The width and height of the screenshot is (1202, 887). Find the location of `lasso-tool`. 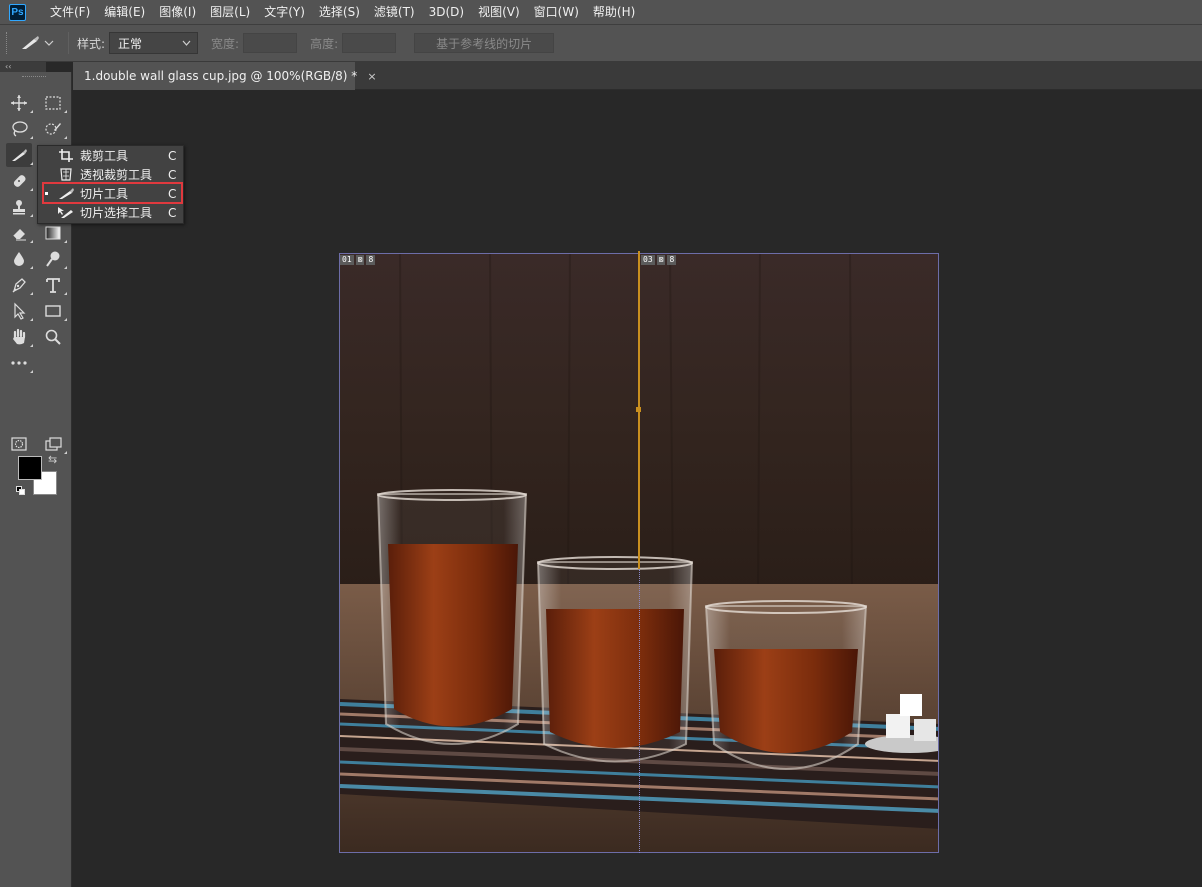

lasso-tool is located at coordinates (19, 129).